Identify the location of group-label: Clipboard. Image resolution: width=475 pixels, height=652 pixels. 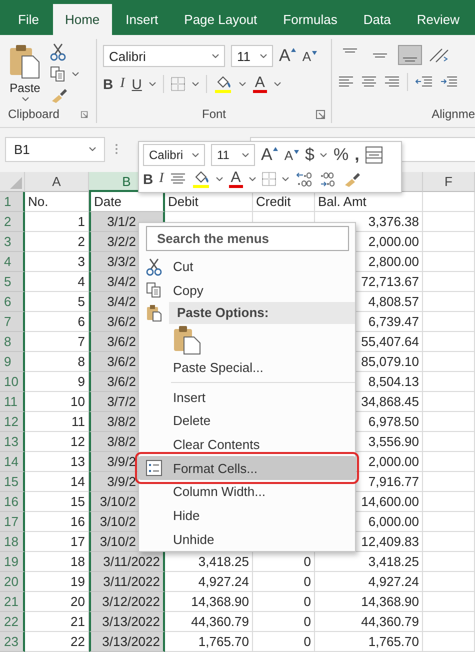
(34, 114).